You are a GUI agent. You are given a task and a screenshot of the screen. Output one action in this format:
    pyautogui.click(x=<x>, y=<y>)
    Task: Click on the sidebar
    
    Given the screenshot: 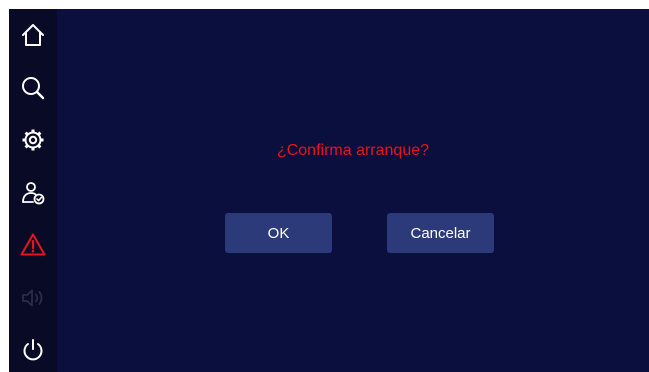 What is the action you would take?
    pyautogui.click(x=33, y=190)
    